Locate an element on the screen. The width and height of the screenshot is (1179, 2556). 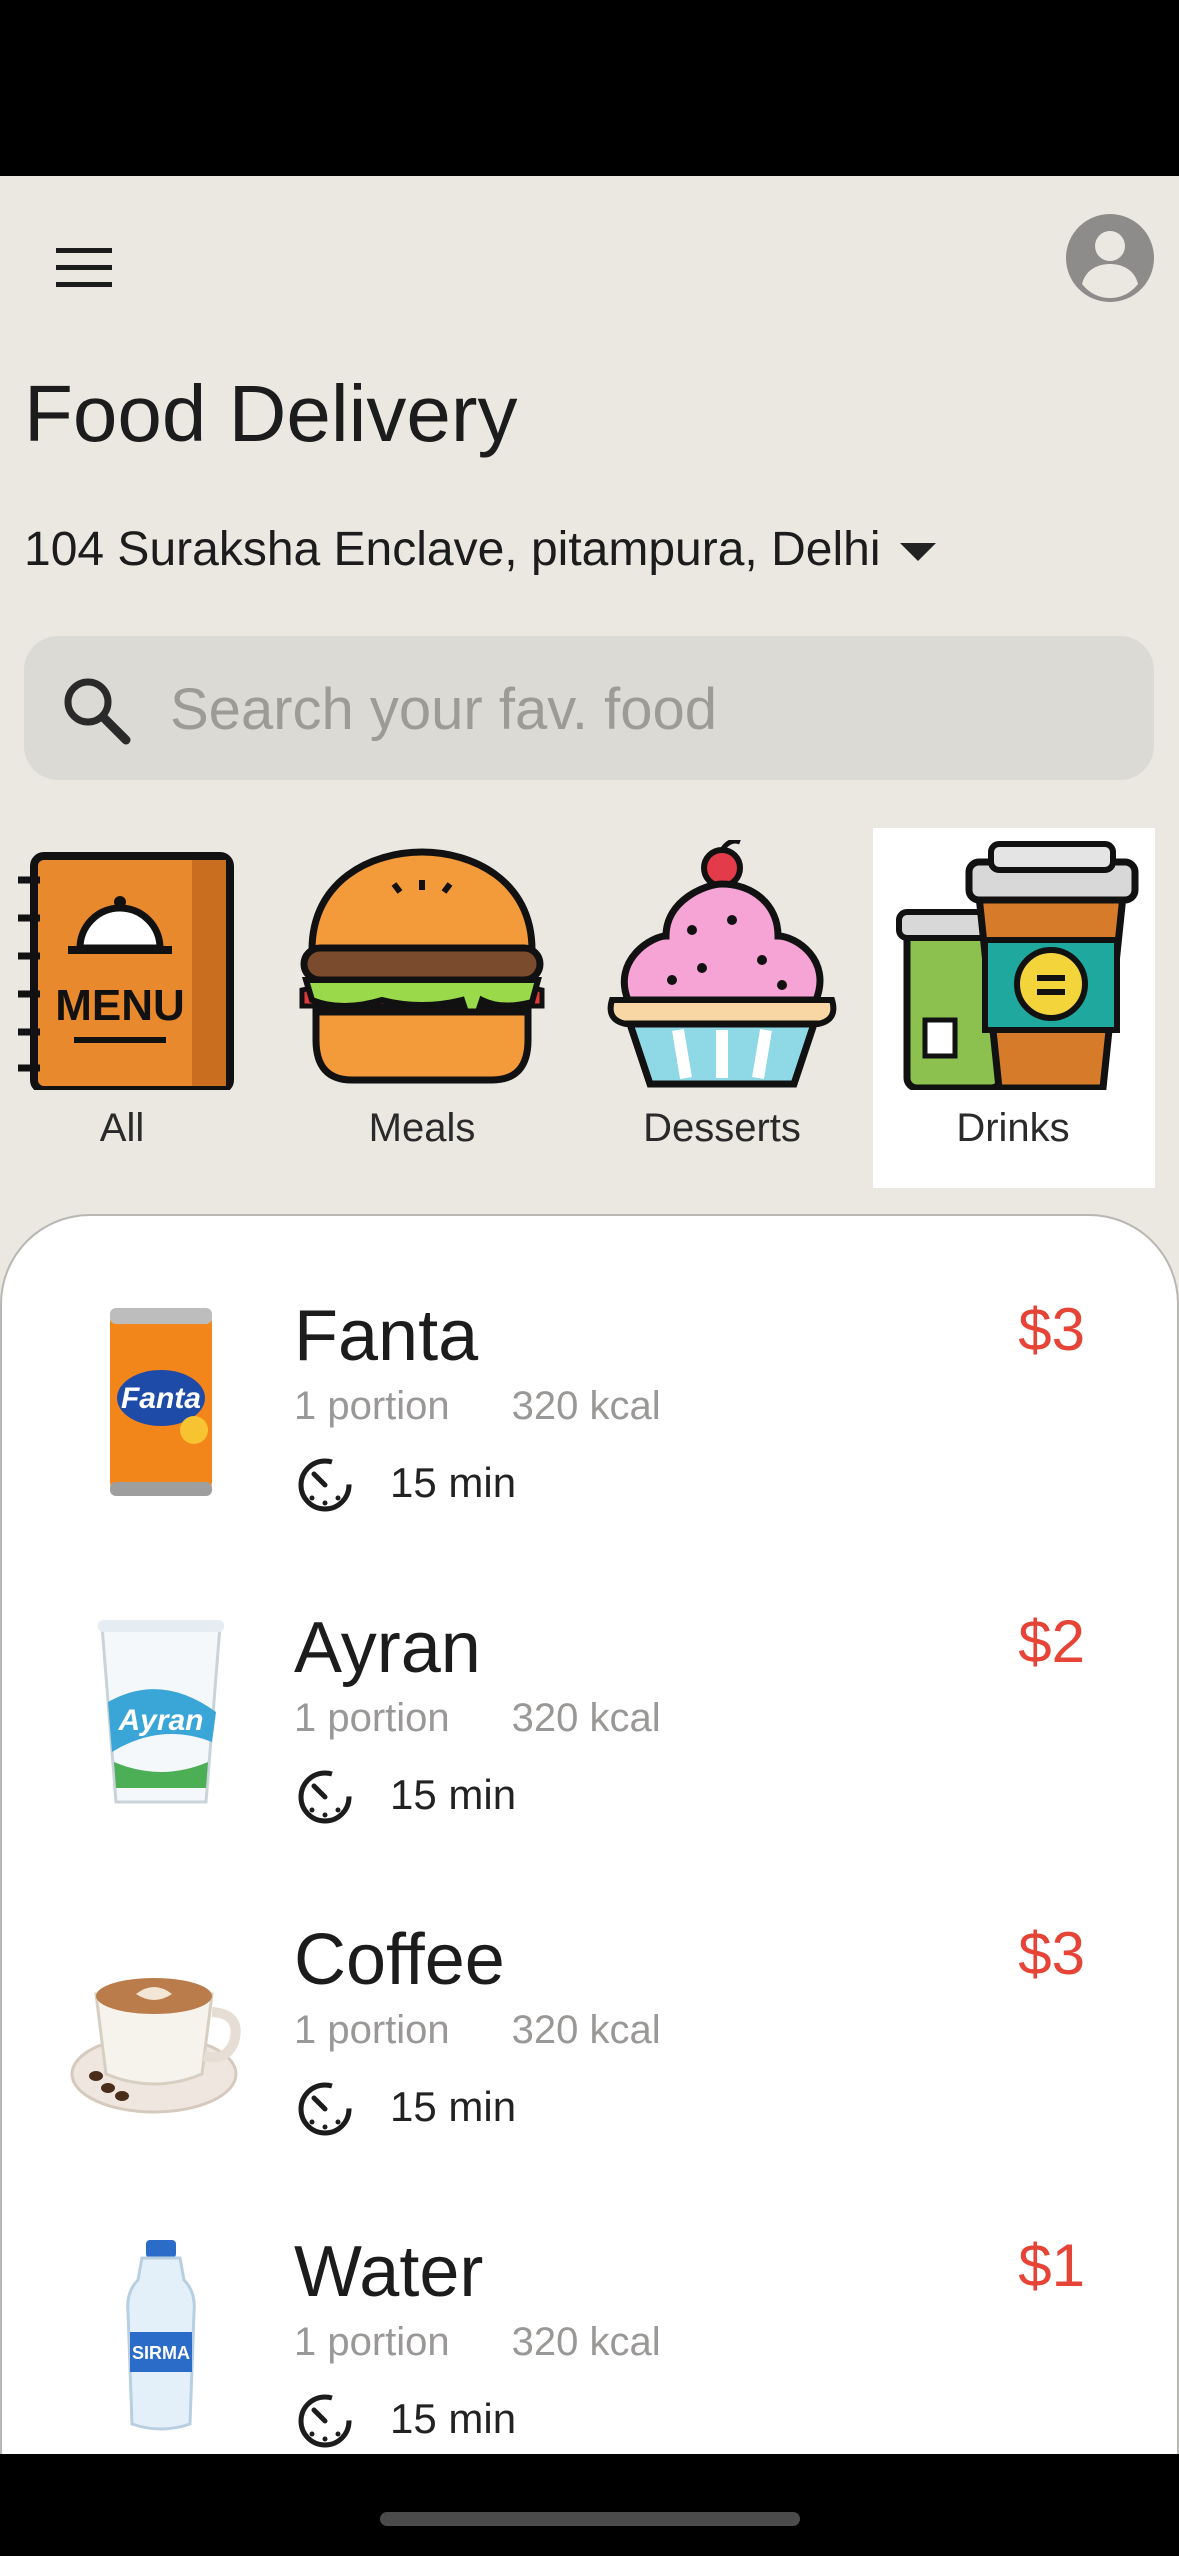
hamburger-icon is located at coordinates (84, 267).